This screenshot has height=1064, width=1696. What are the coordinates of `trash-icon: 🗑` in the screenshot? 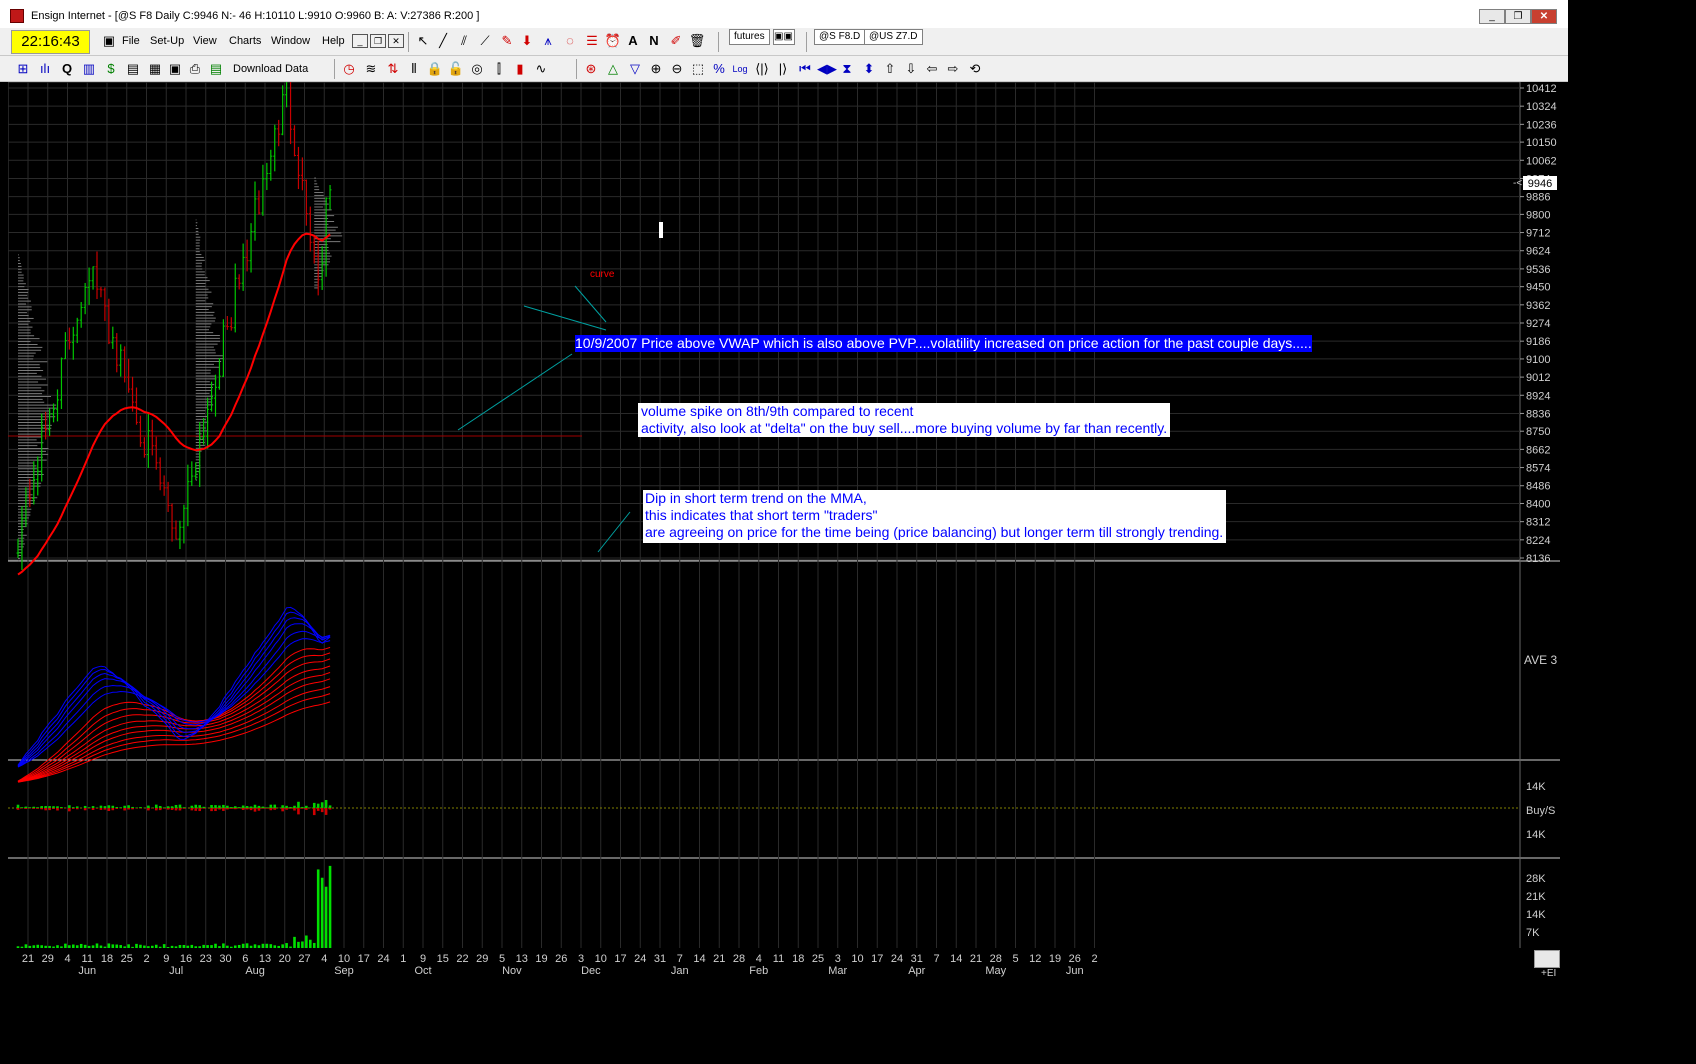 It's located at (697, 41).